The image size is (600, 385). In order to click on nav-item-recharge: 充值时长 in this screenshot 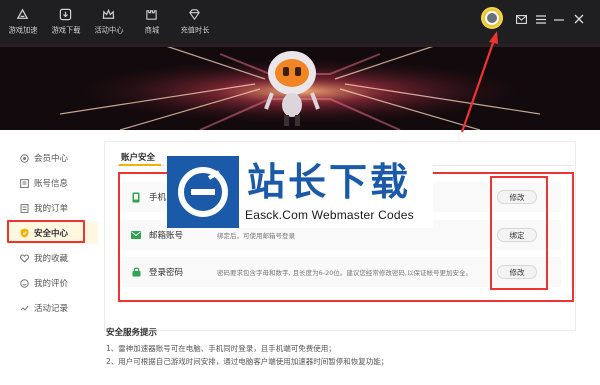, I will do `click(194, 22)`.